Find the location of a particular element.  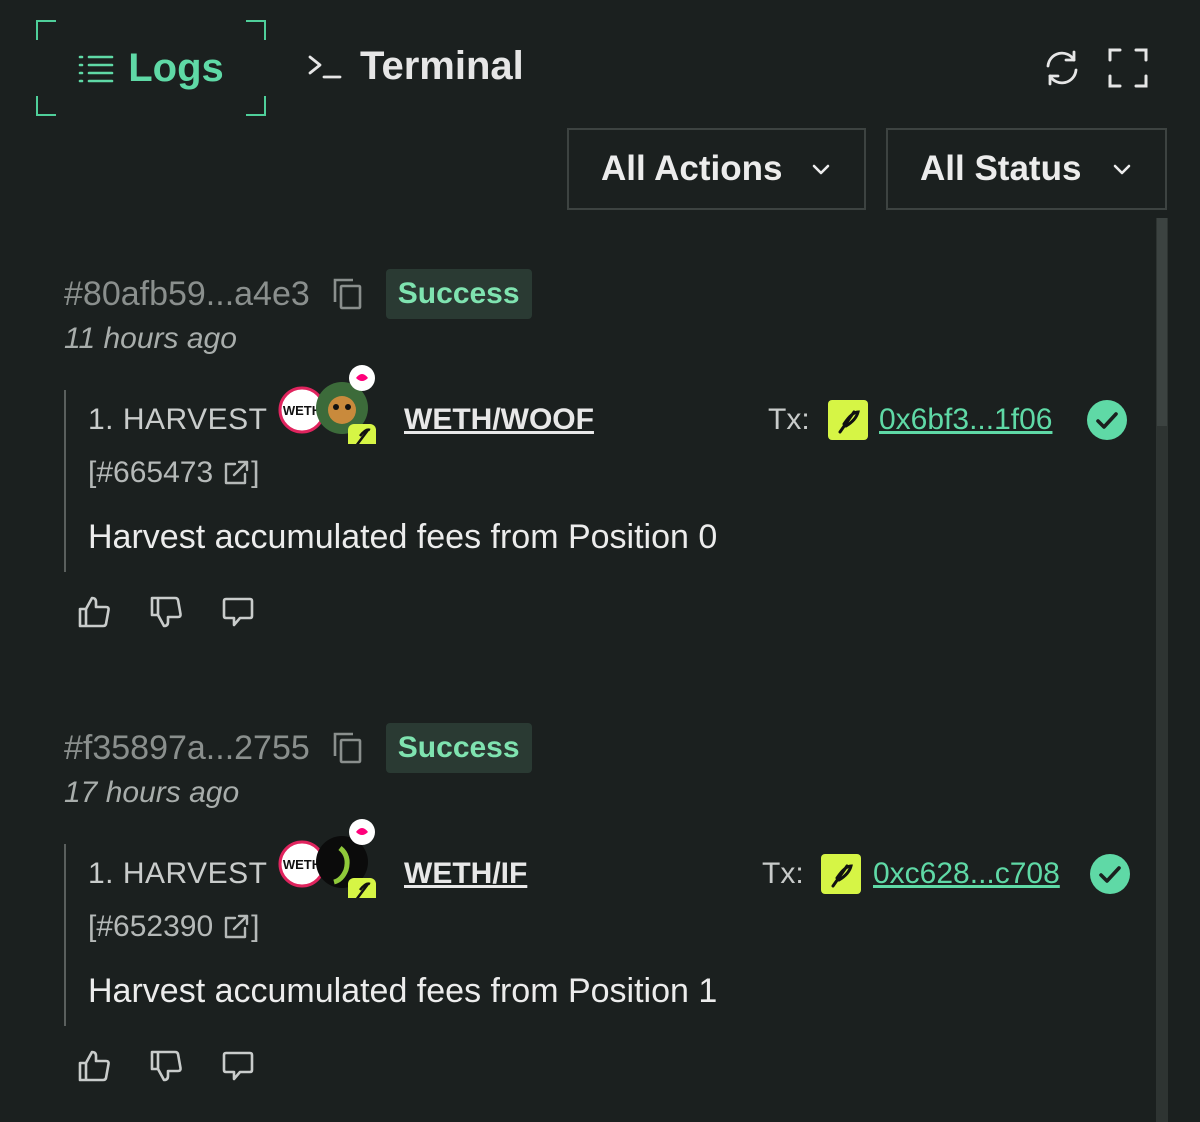

log-hash: #f35897a...2755 is located at coordinates (187, 747).